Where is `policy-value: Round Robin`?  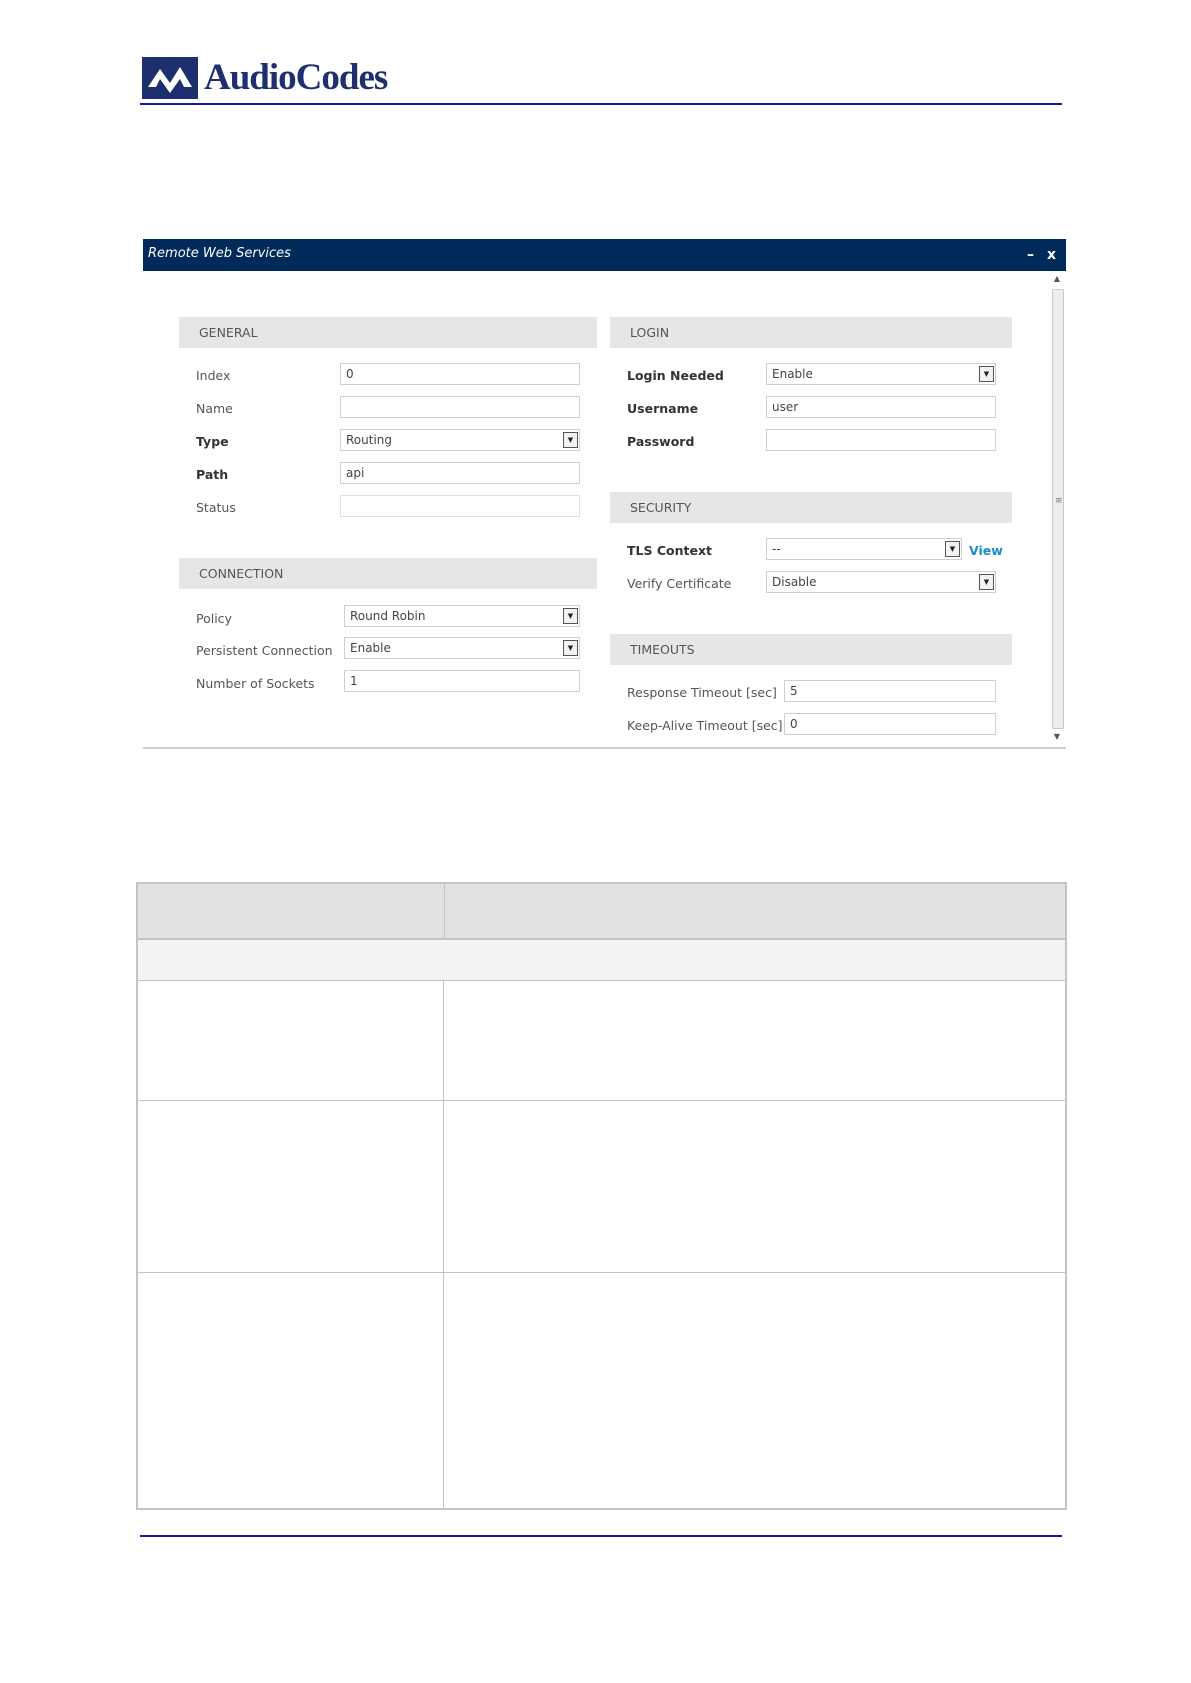 policy-value: Round Robin is located at coordinates (388, 616).